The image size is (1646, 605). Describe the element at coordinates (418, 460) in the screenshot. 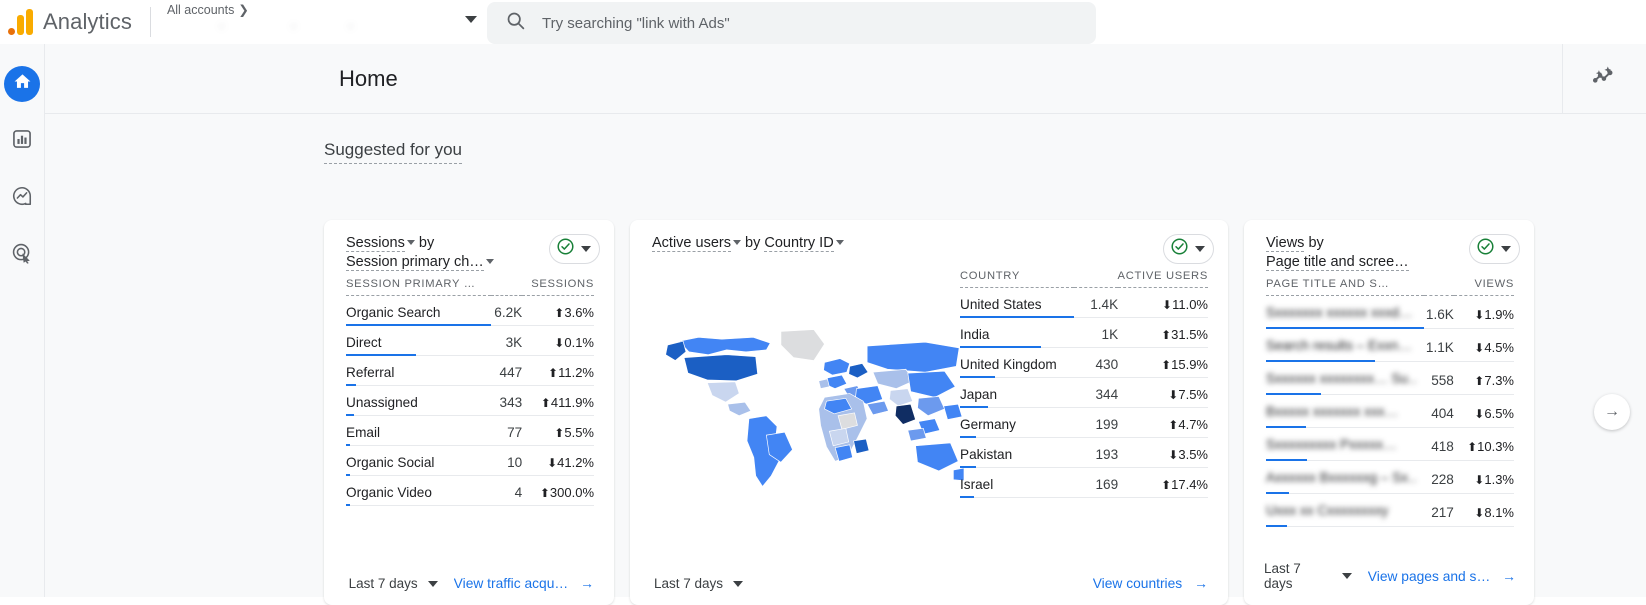

I see `row-dimension-cell: Organic Social` at that location.